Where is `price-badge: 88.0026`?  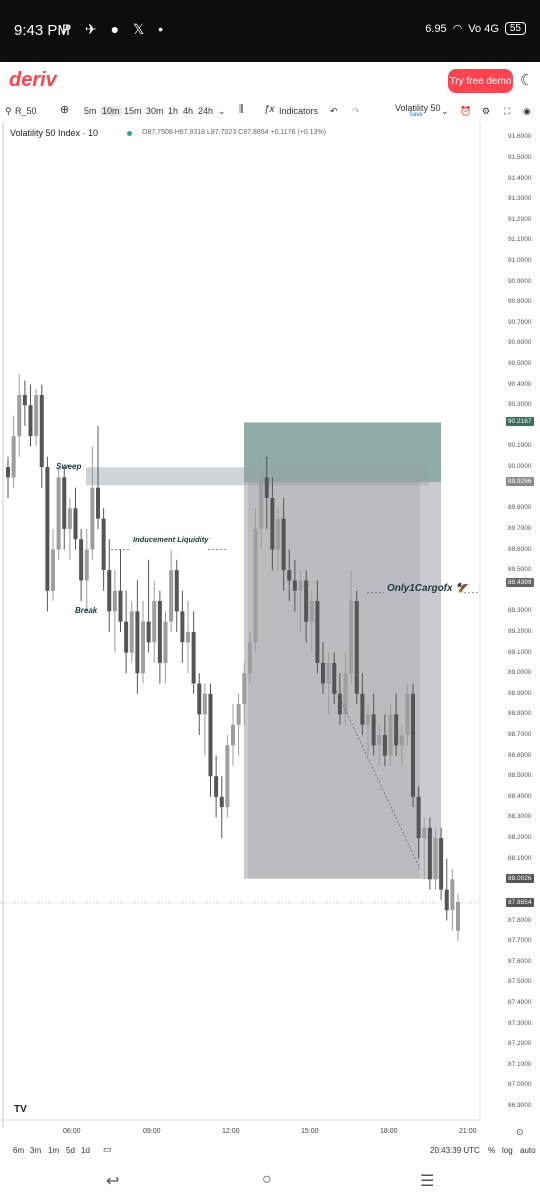
price-badge: 88.0026 is located at coordinates (520, 878).